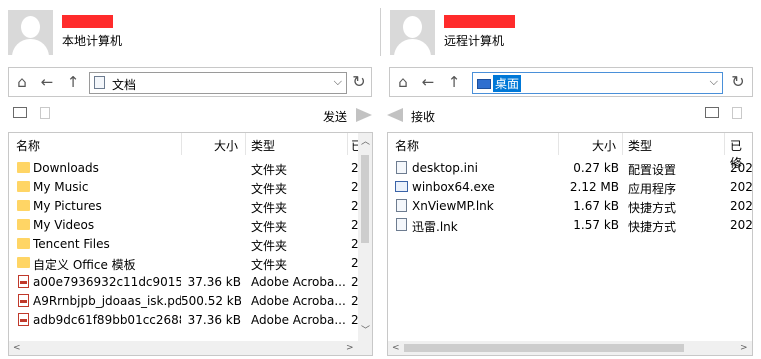 Image resolution: width=761 pixels, height=359 pixels. Describe the element at coordinates (190, 348) in the screenshot. I see `local-horizontal-scrollbar: < >` at that location.